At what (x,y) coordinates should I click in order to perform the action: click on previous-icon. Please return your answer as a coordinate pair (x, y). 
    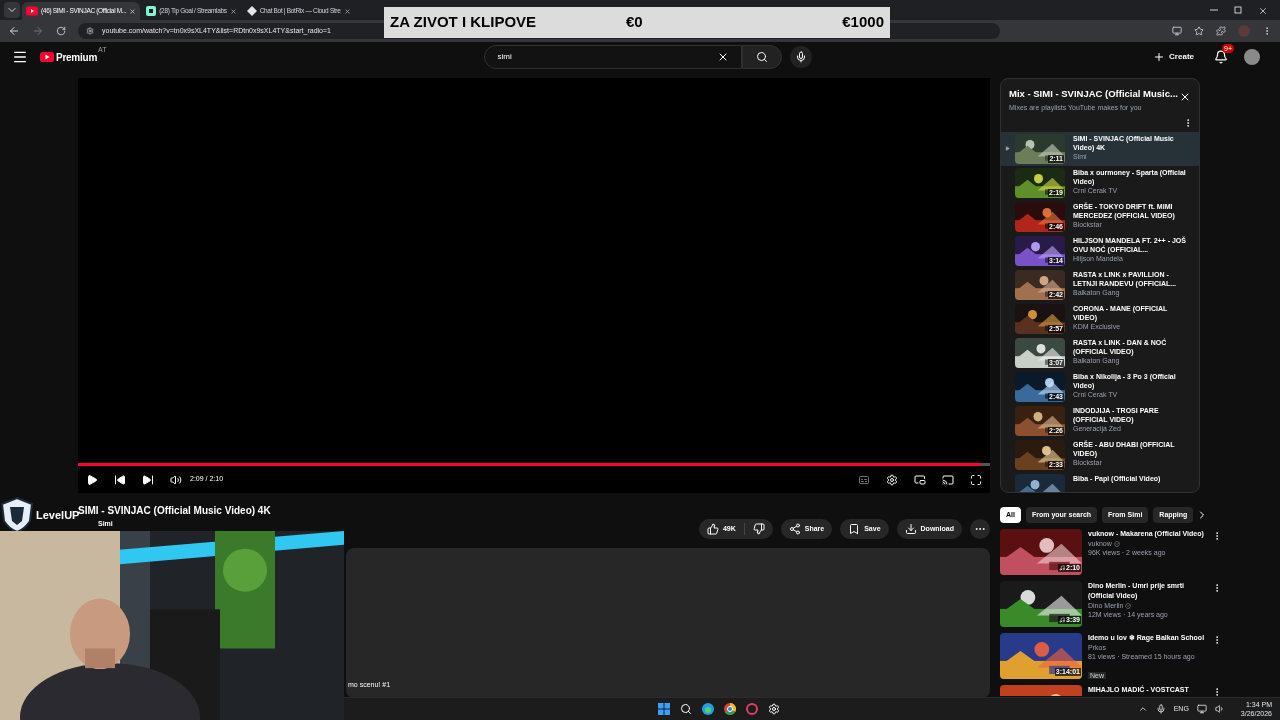
    Looking at the image, I should click on (120, 479).